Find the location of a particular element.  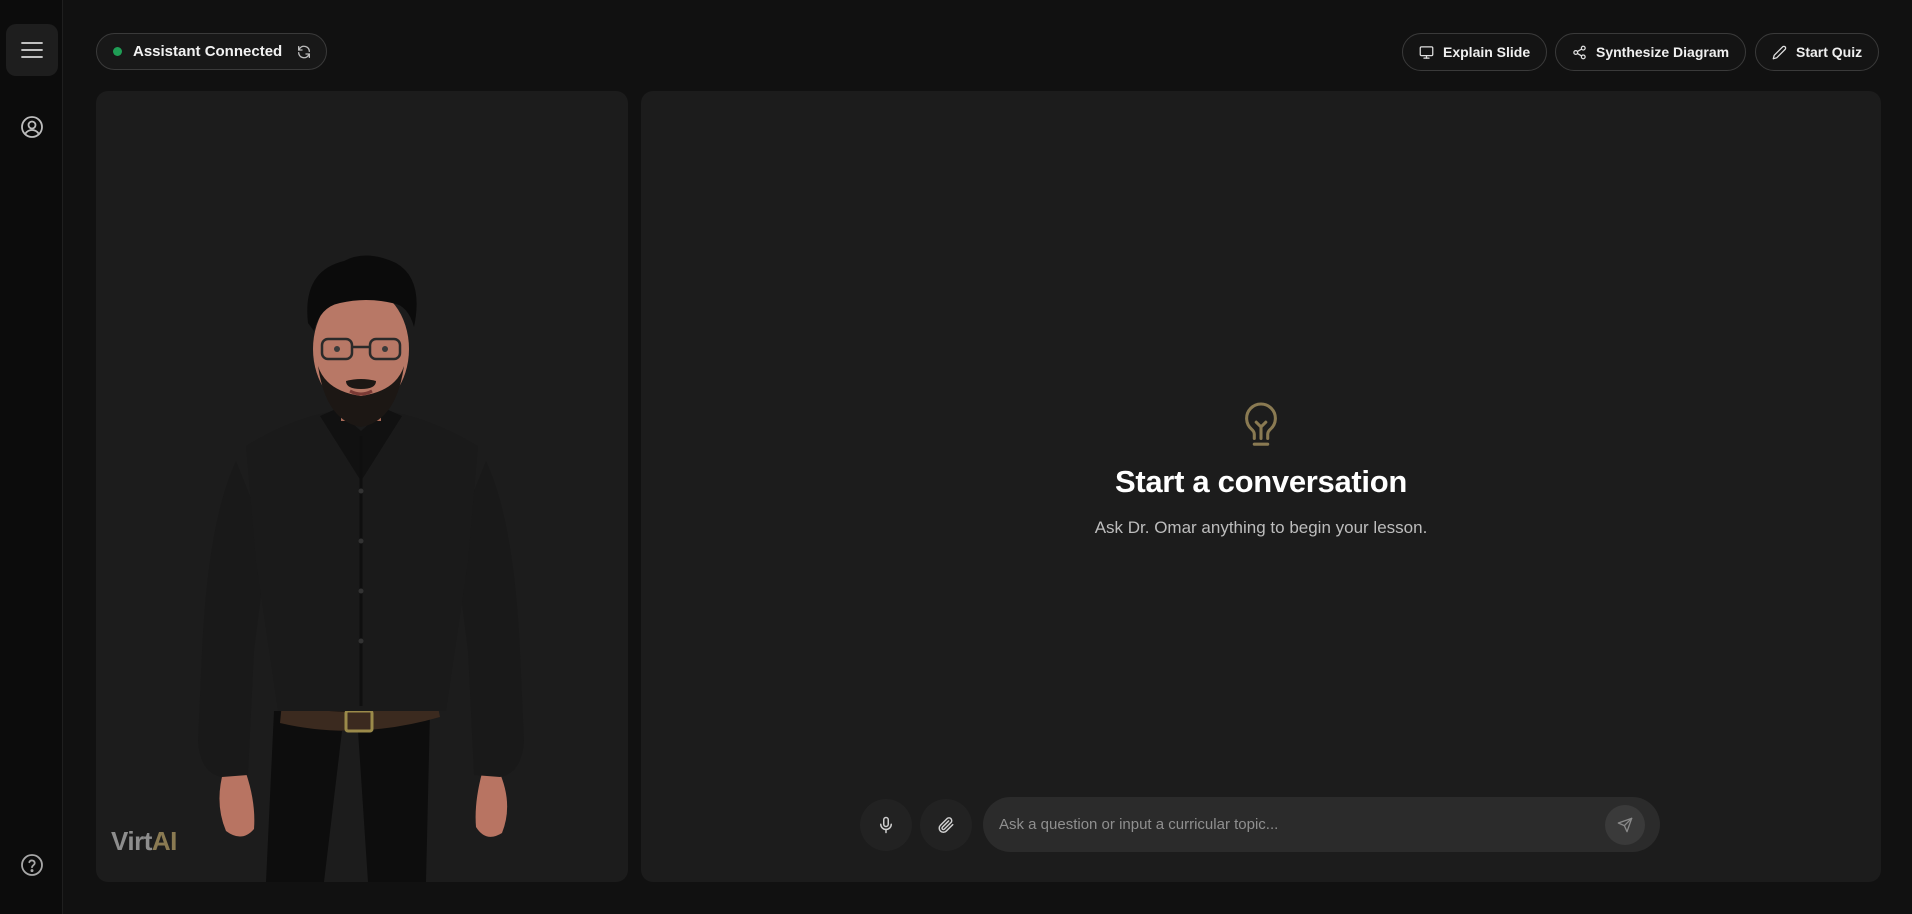

user-circle-icon is located at coordinates (32, 127).